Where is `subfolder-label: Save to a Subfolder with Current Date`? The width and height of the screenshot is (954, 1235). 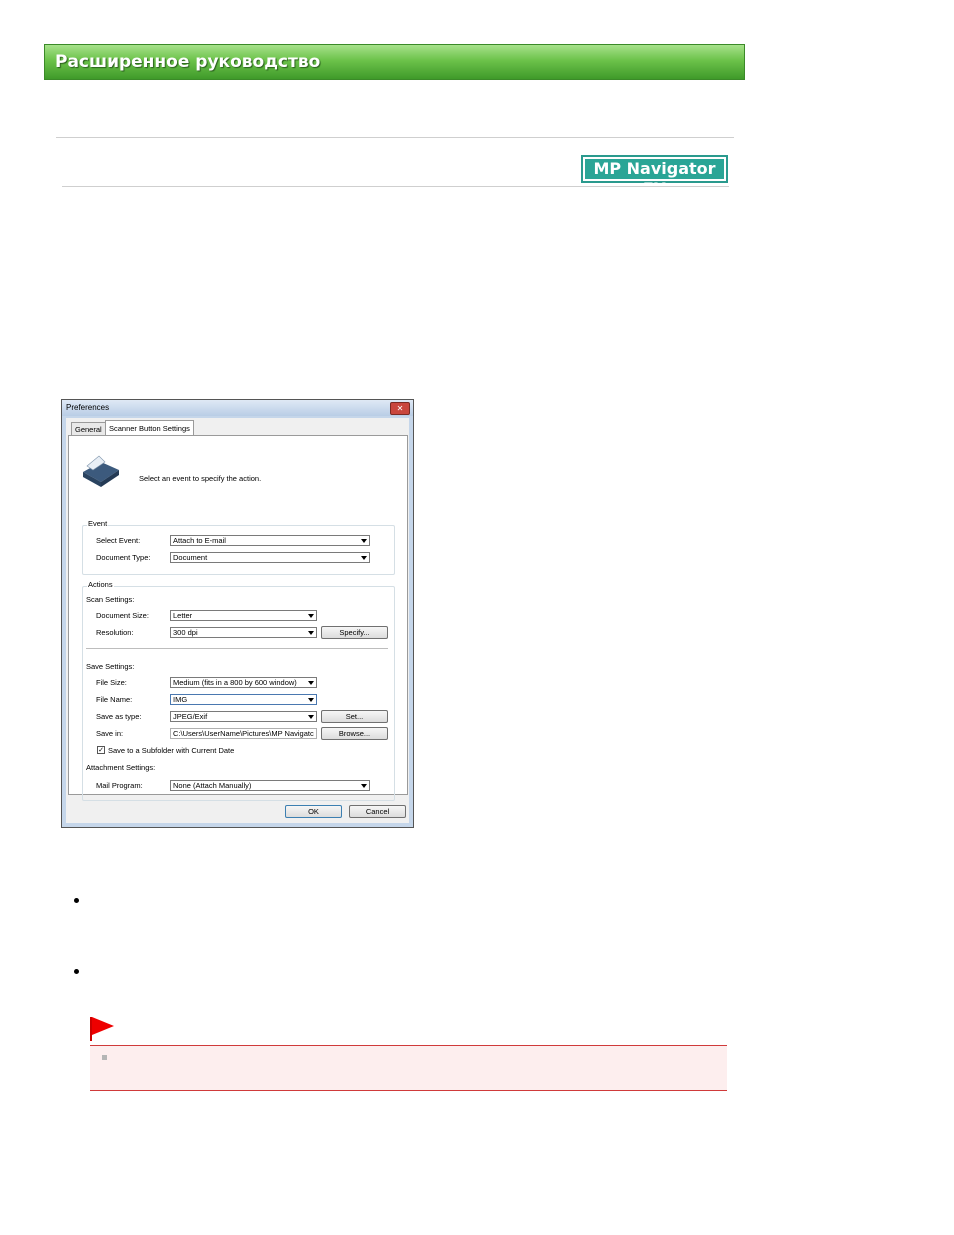 subfolder-label: Save to a Subfolder with Current Date is located at coordinates (171, 750).